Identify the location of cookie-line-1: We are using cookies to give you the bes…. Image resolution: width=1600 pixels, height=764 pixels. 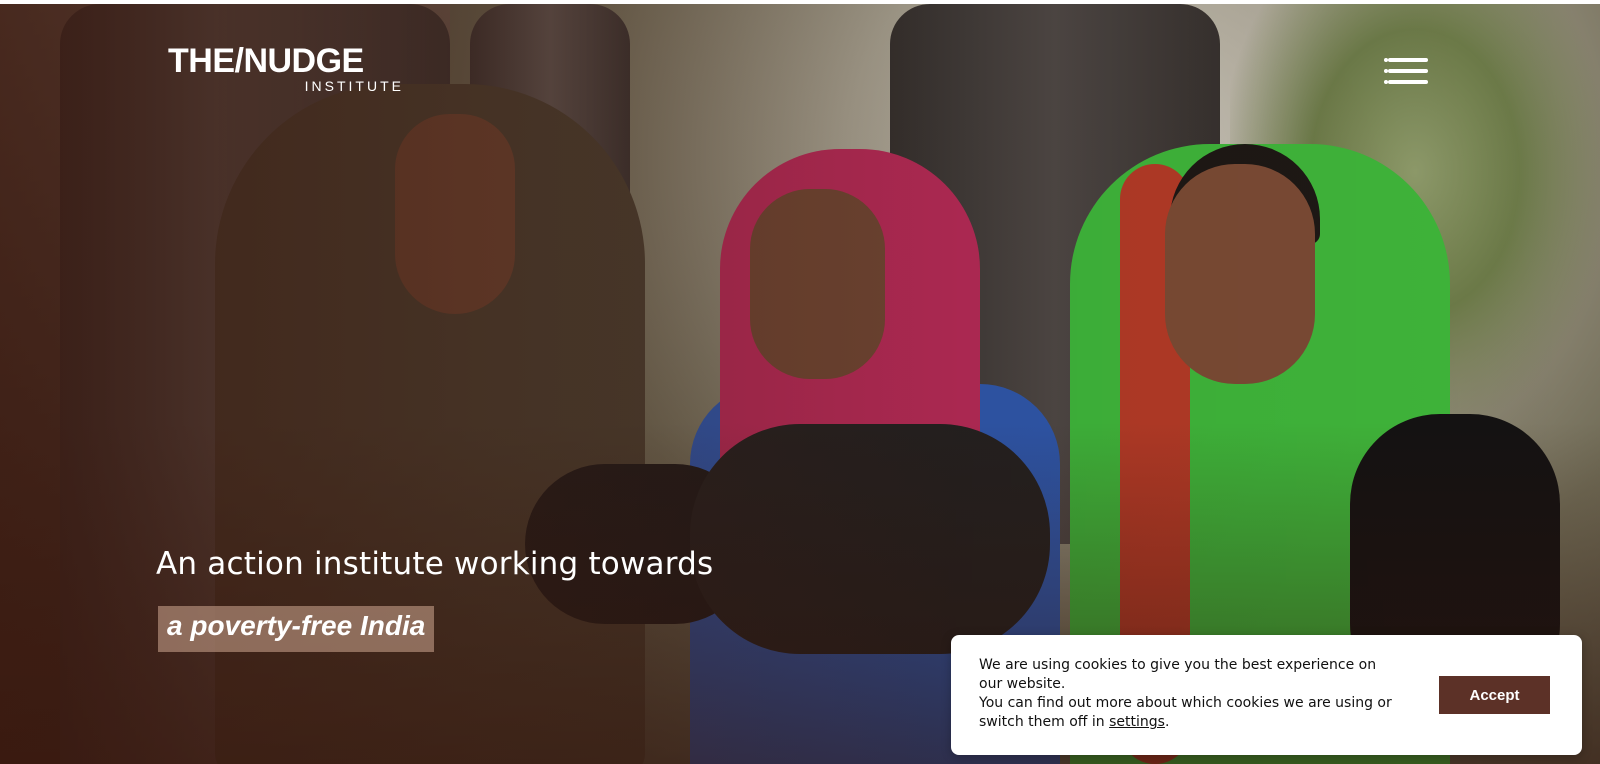
(1178, 674).